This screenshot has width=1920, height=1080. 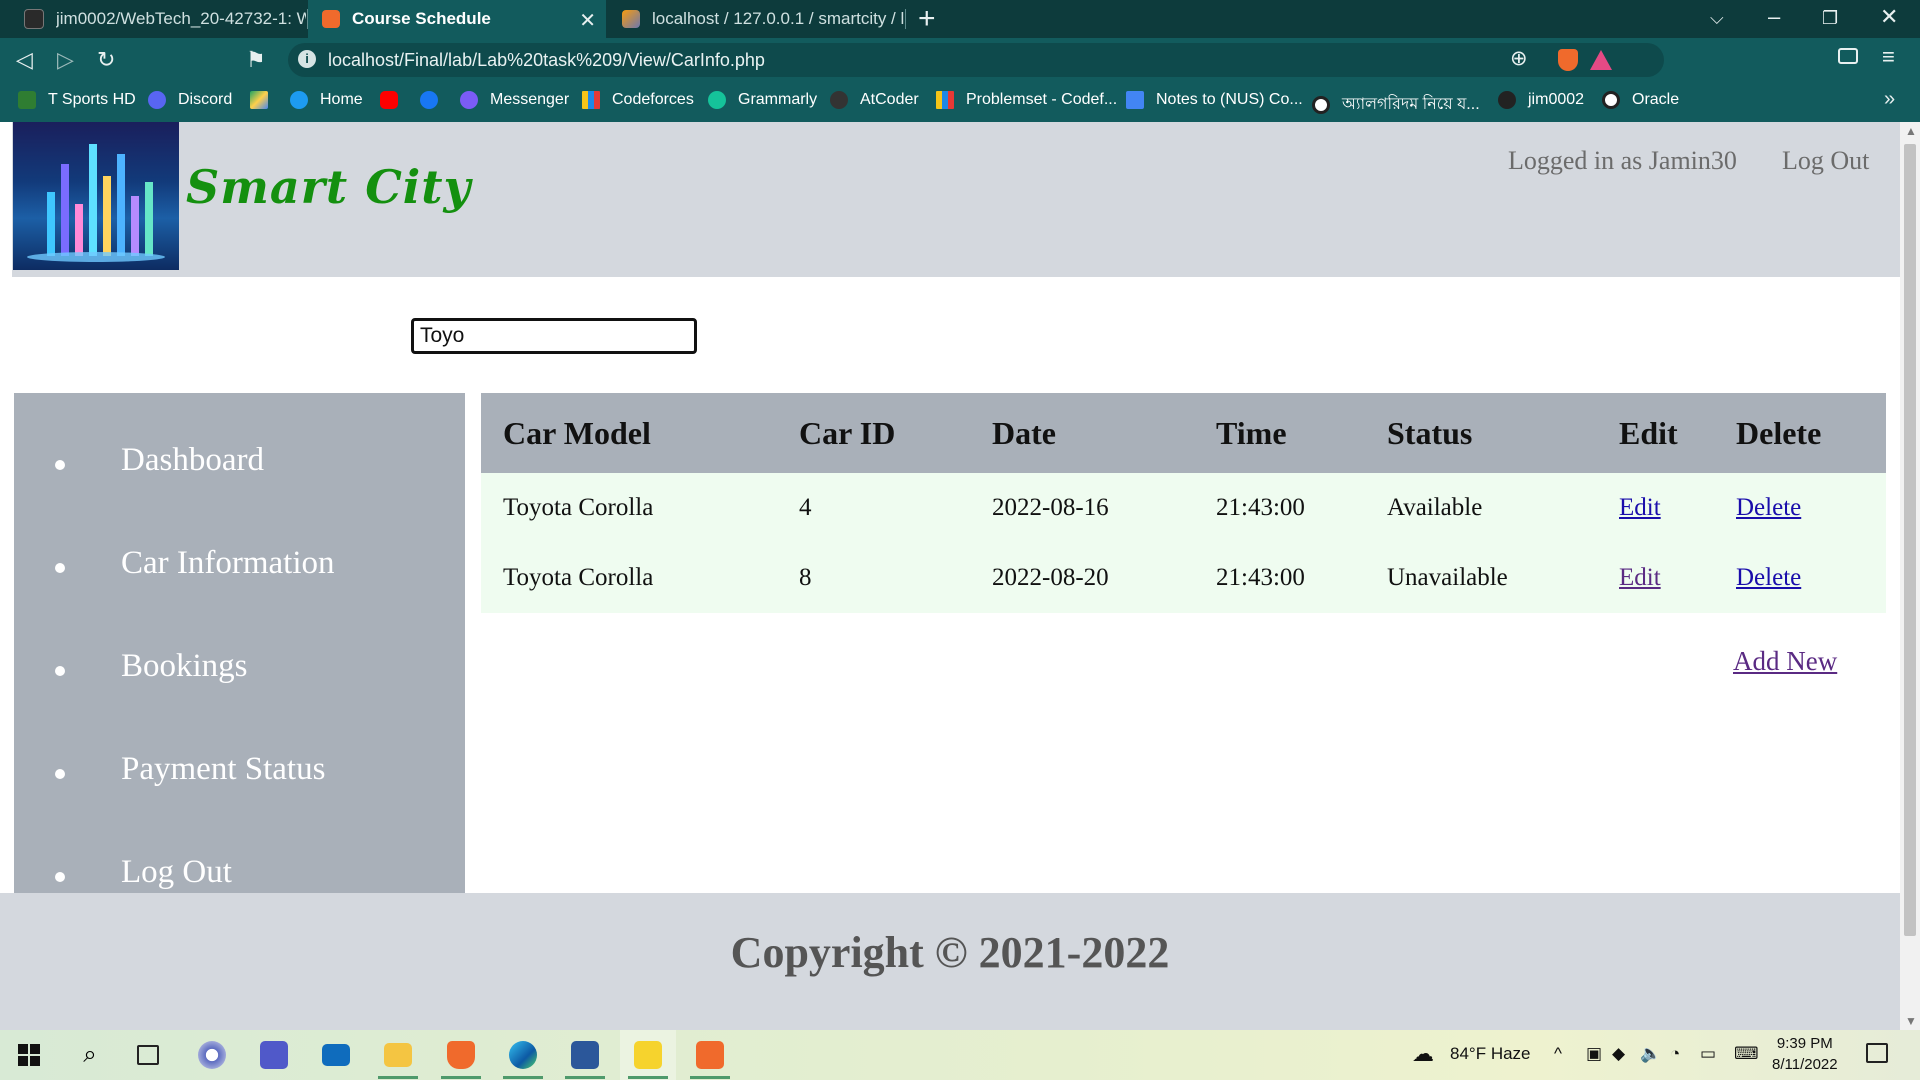 What do you see at coordinates (1848, 56) in the screenshot?
I see `wallet-icon` at bounding box center [1848, 56].